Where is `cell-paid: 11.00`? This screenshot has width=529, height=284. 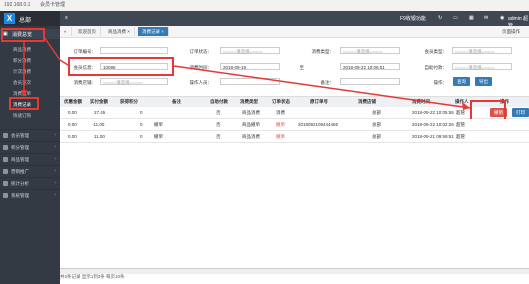 cell-paid: 11.00 is located at coordinates (99, 136).